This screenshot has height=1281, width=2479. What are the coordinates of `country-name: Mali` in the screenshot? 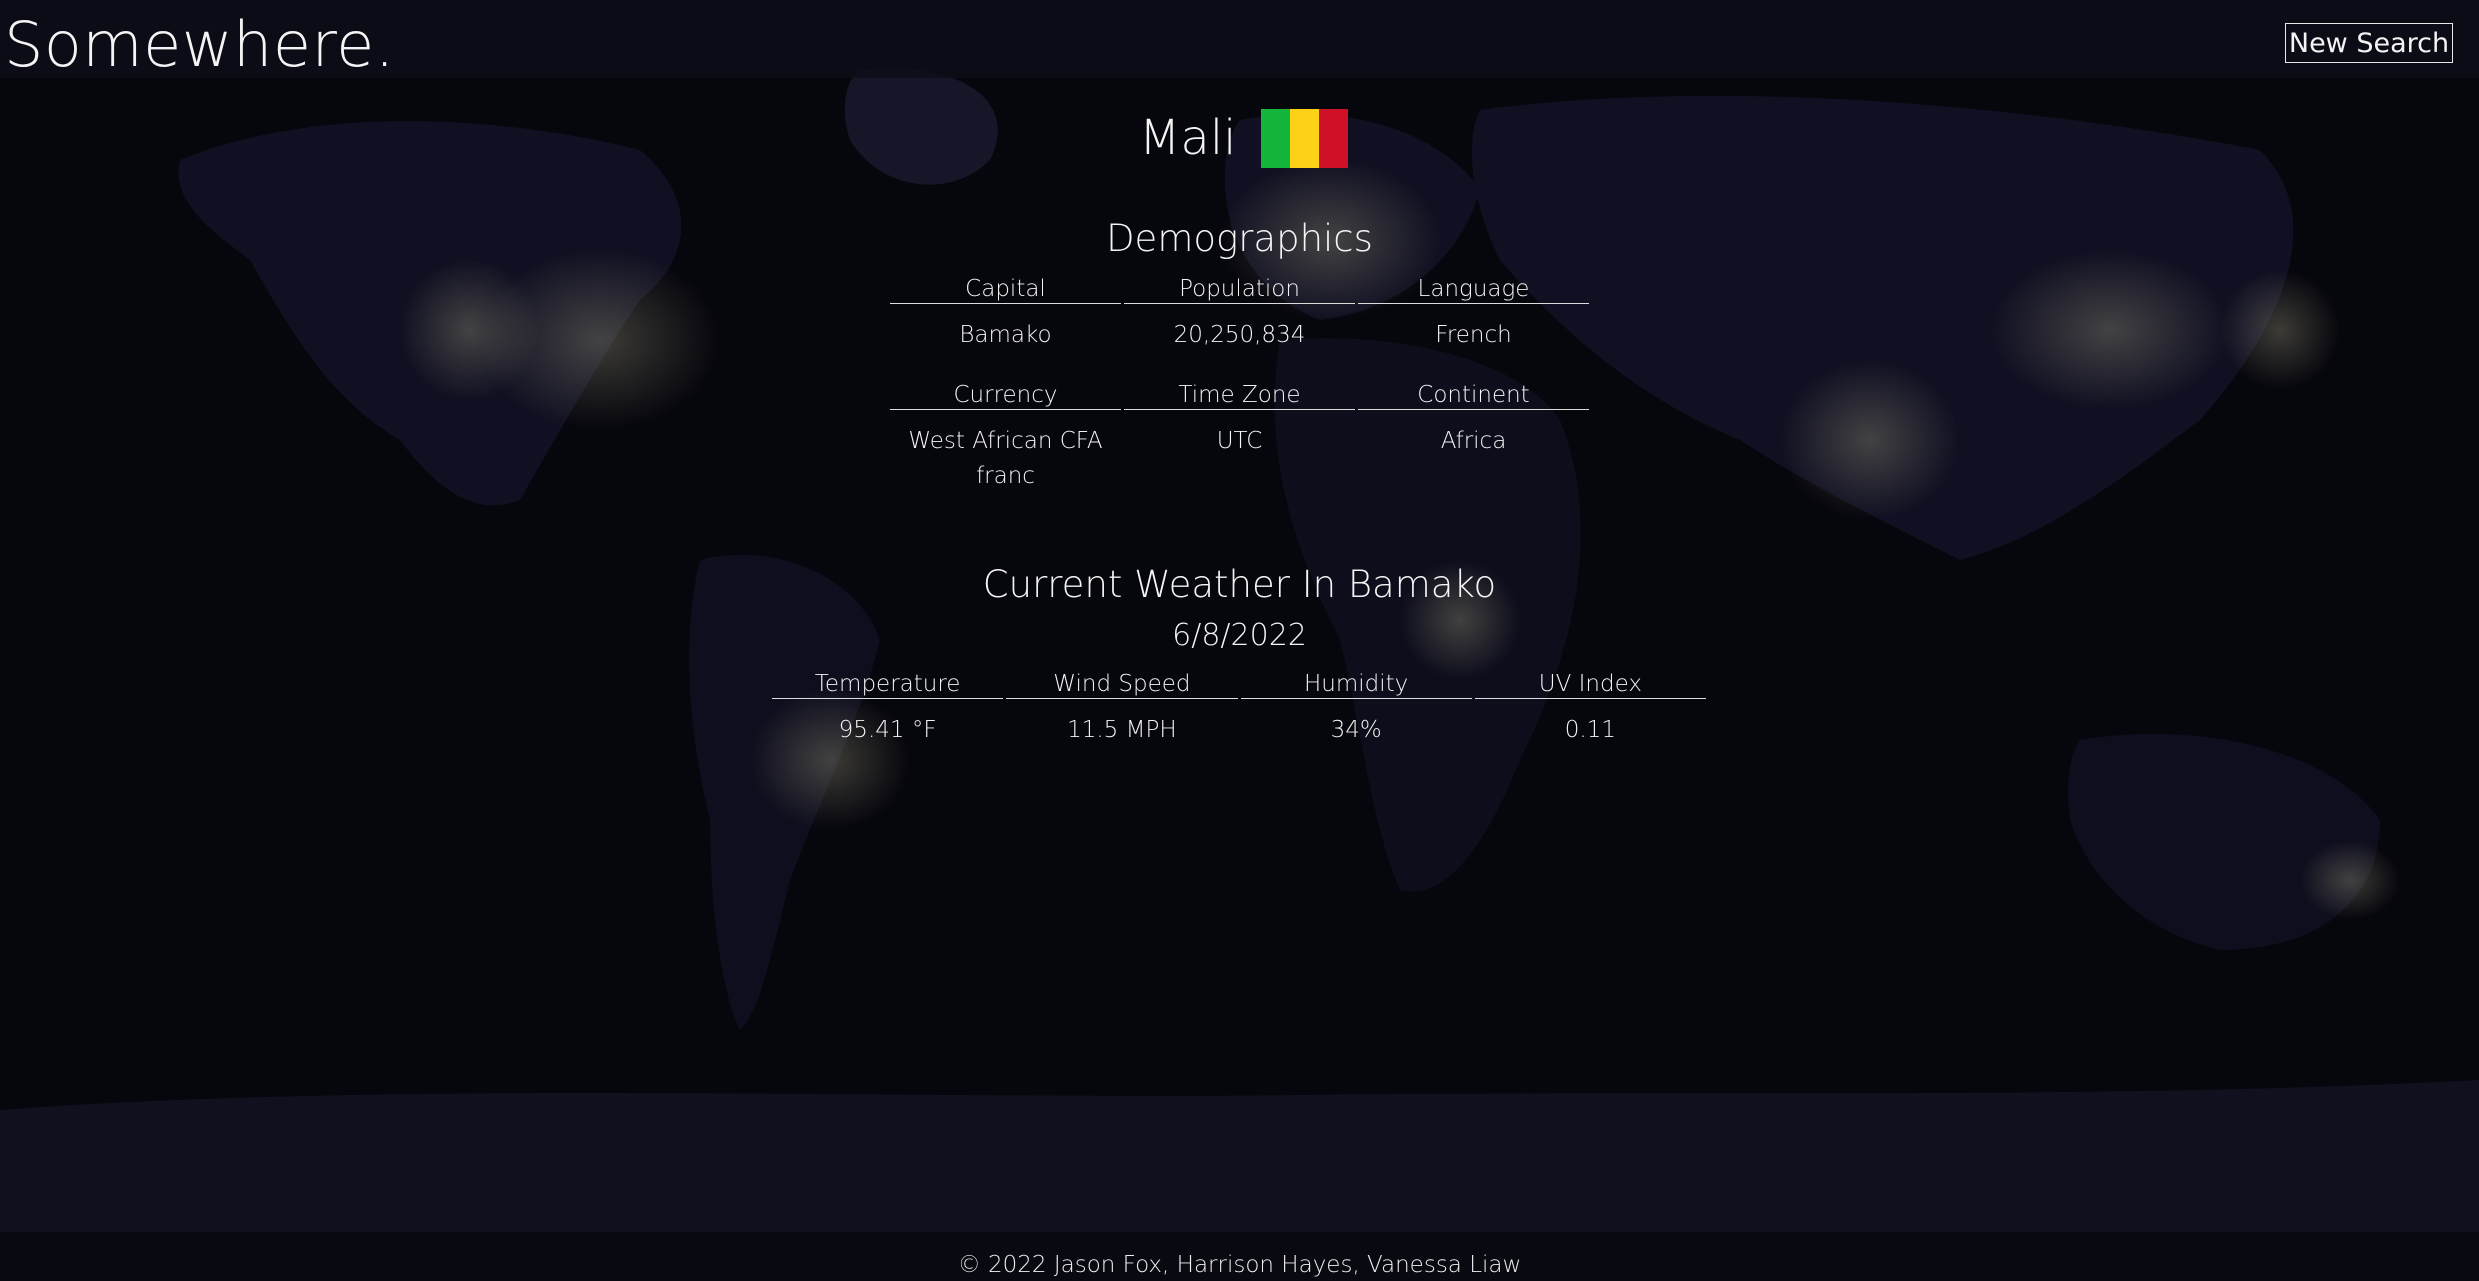 It's located at (1188, 138).